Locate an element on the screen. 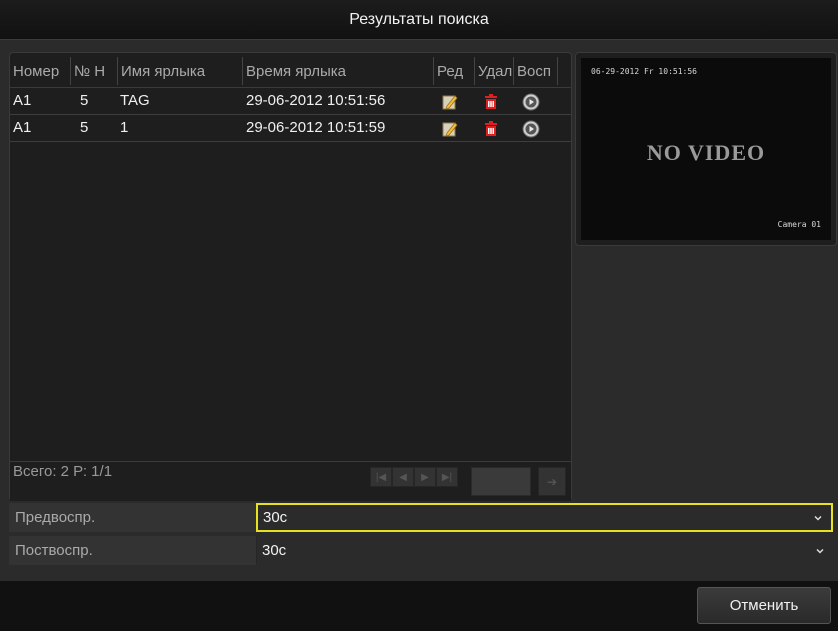 The width and height of the screenshot is (838, 631). pager: |◀ ◀ ▶ ▶| is located at coordinates (414, 478).